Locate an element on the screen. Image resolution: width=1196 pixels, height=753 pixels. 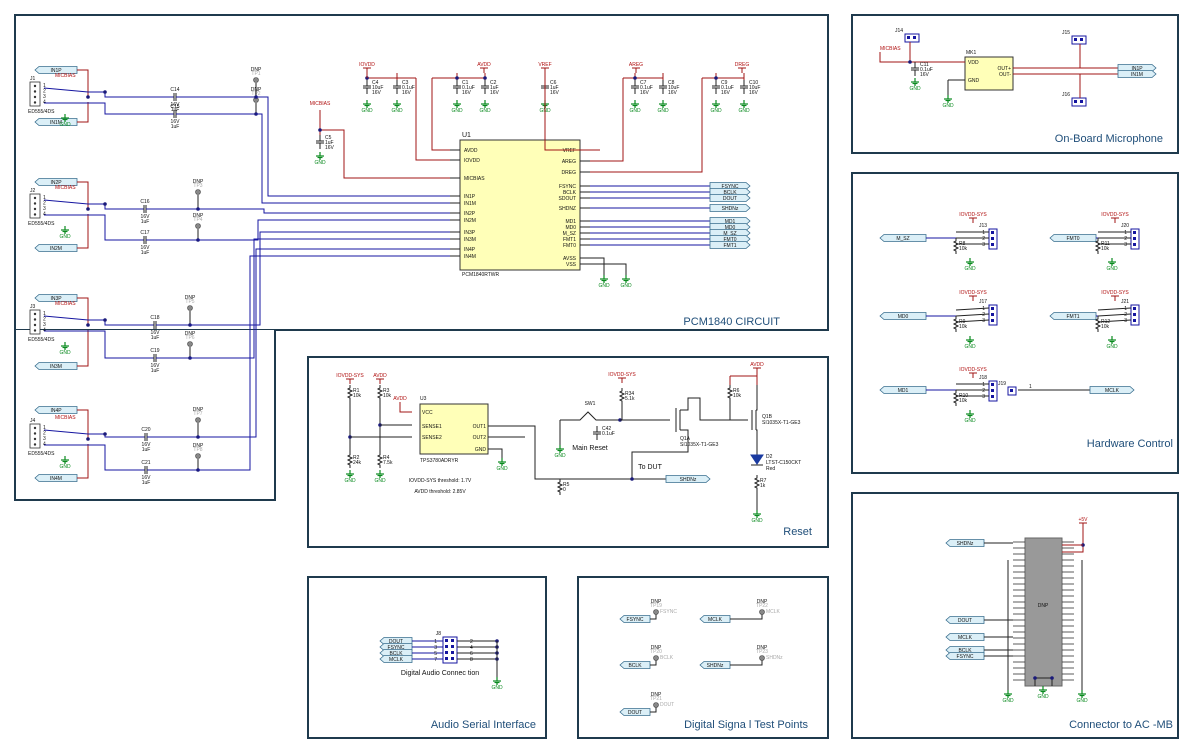
net-port: IN2M is located at coordinates (56, 248).